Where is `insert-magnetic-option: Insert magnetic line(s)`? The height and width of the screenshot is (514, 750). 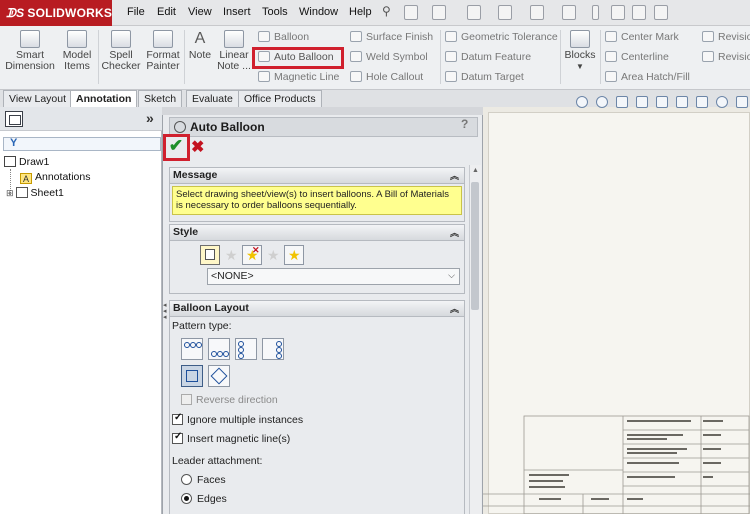
insert-magnetic-option: Insert magnetic line(s) is located at coordinates (231, 438).